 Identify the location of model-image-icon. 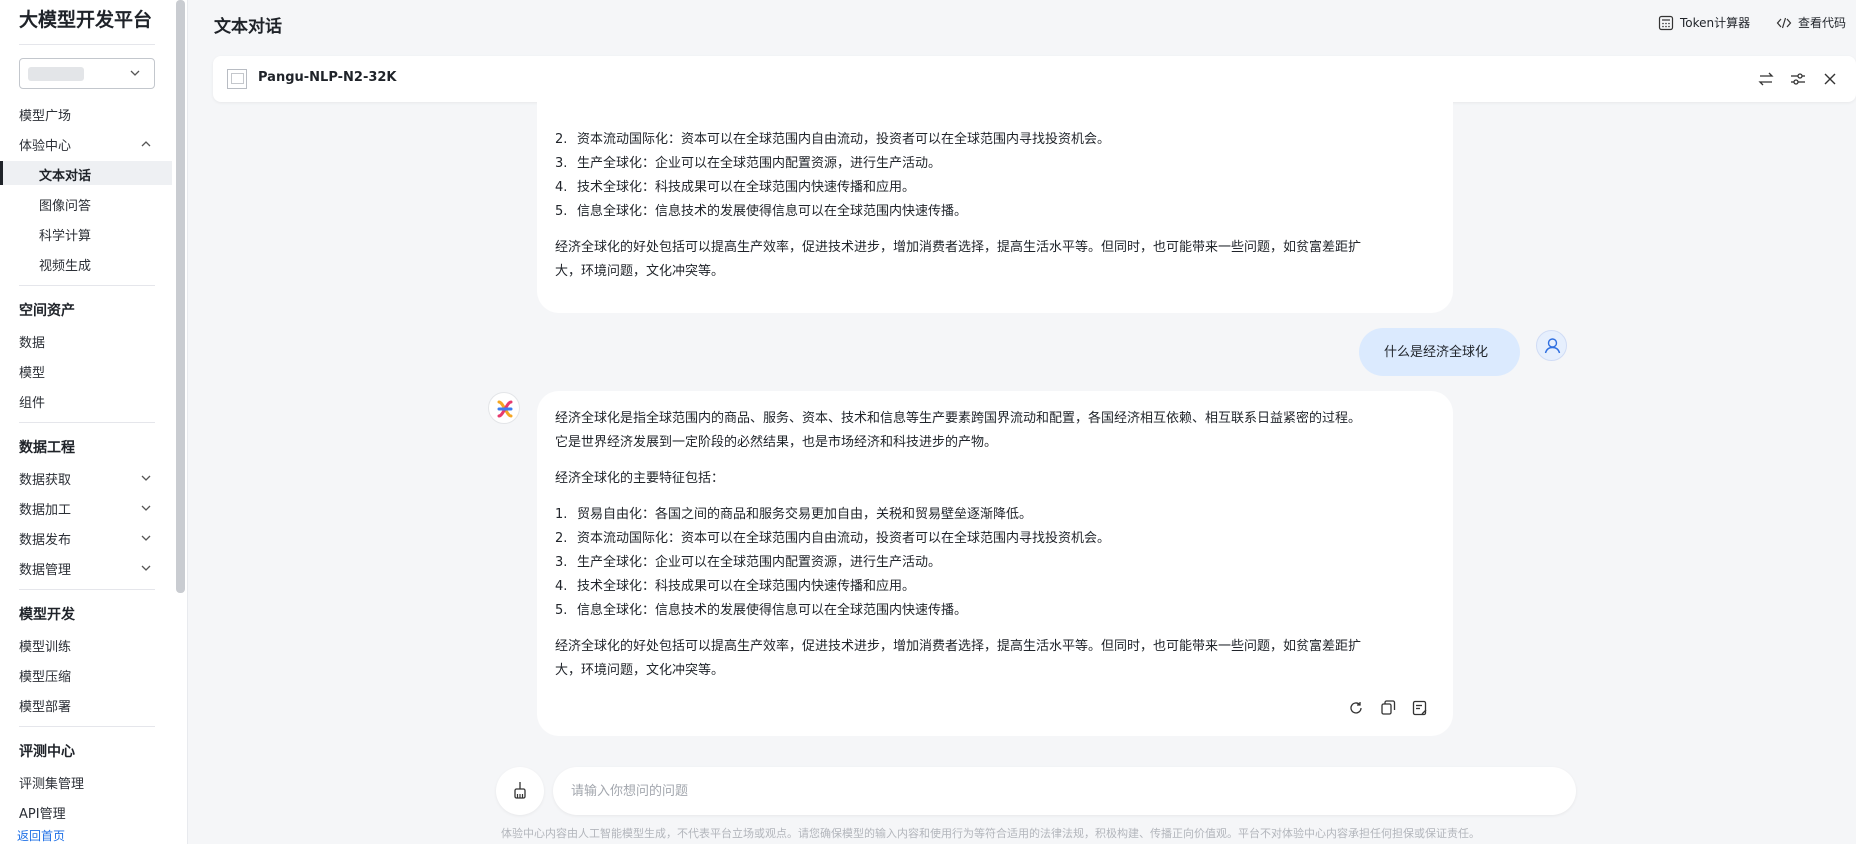
(237, 79).